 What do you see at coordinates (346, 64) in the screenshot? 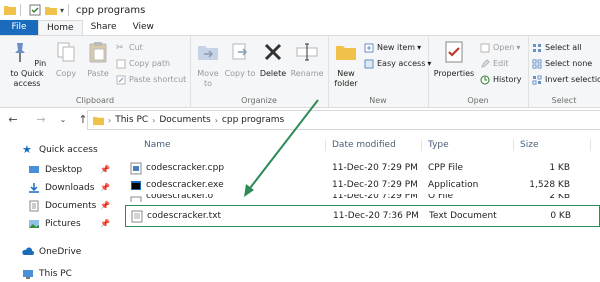
I see `new-folder-button: New folder` at bounding box center [346, 64].